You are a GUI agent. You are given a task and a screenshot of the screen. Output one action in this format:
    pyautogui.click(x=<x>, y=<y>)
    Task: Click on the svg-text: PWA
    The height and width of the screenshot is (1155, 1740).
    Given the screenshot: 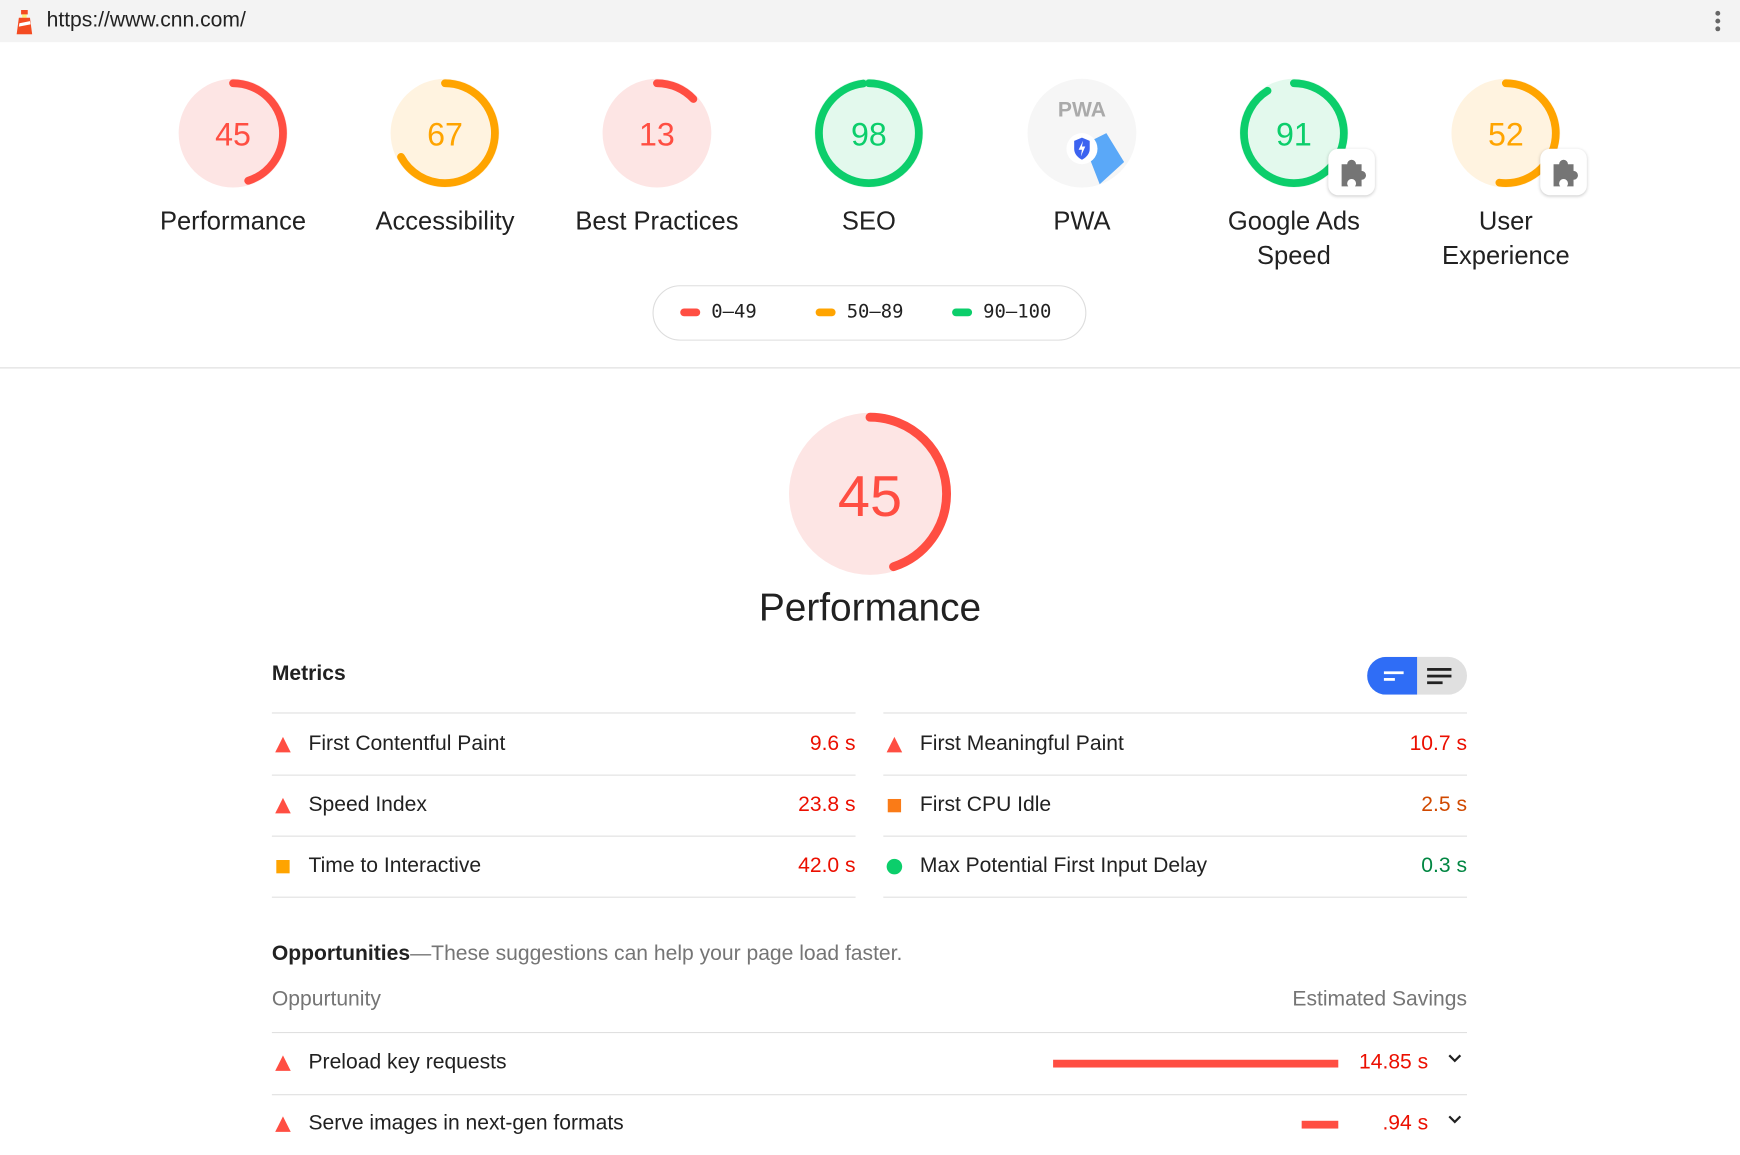 What is the action you would take?
    pyautogui.click(x=1082, y=110)
    